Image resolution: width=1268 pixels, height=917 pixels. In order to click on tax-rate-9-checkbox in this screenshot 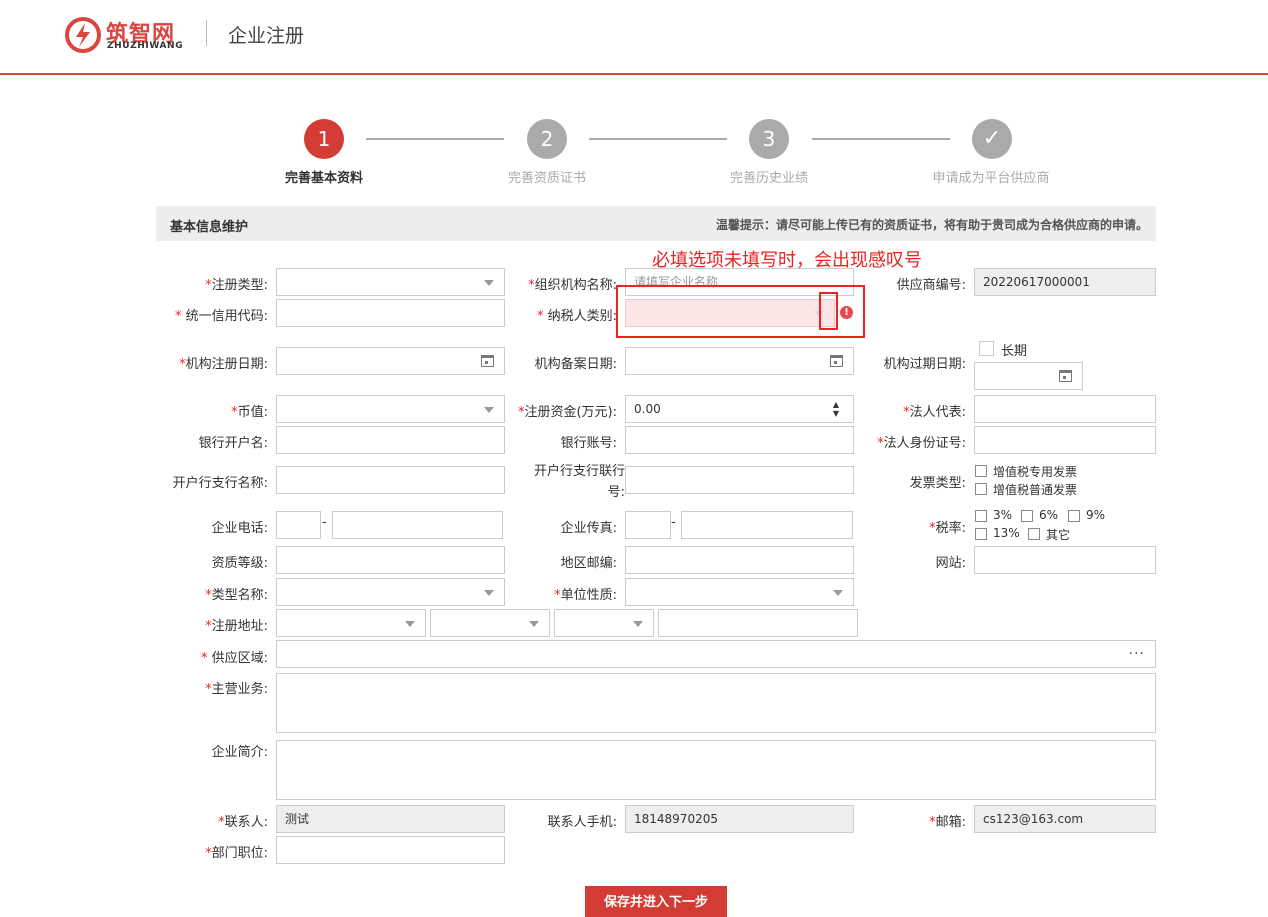, I will do `click(1074, 516)`.